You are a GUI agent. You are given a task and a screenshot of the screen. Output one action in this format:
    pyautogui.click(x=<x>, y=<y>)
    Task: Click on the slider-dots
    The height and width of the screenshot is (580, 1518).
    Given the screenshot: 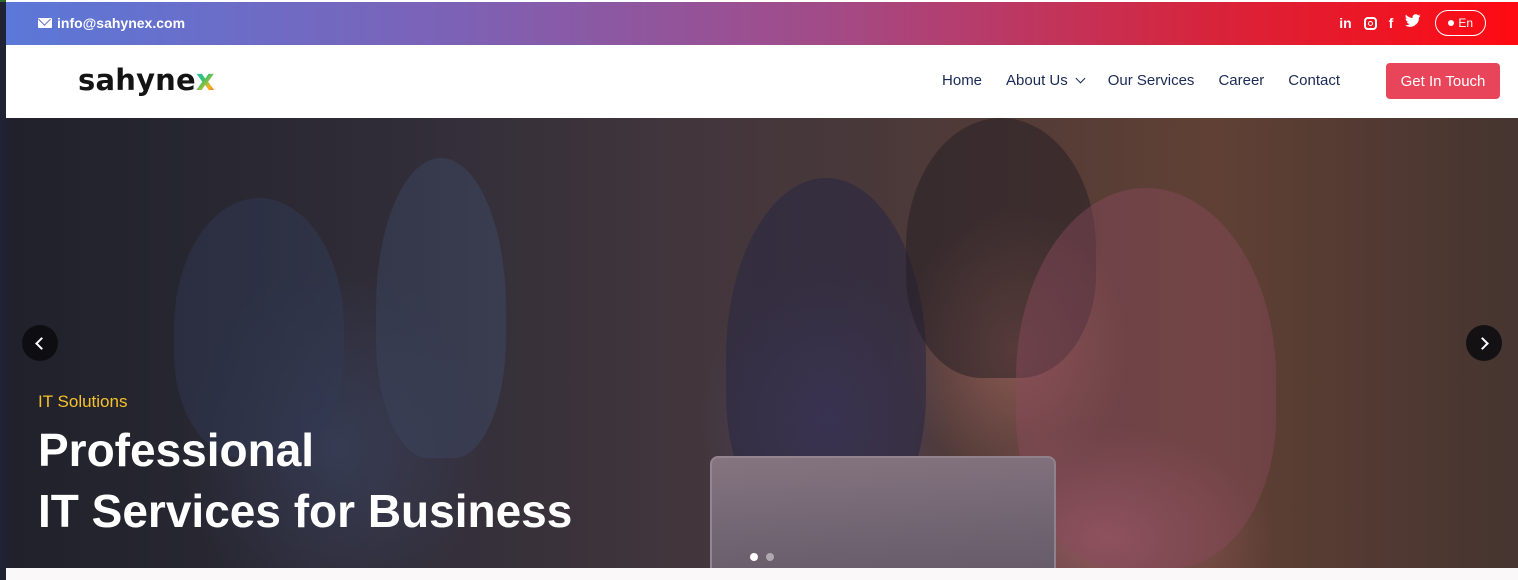 What is the action you would take?
    pyautogui.click(x=762, y=557)
    